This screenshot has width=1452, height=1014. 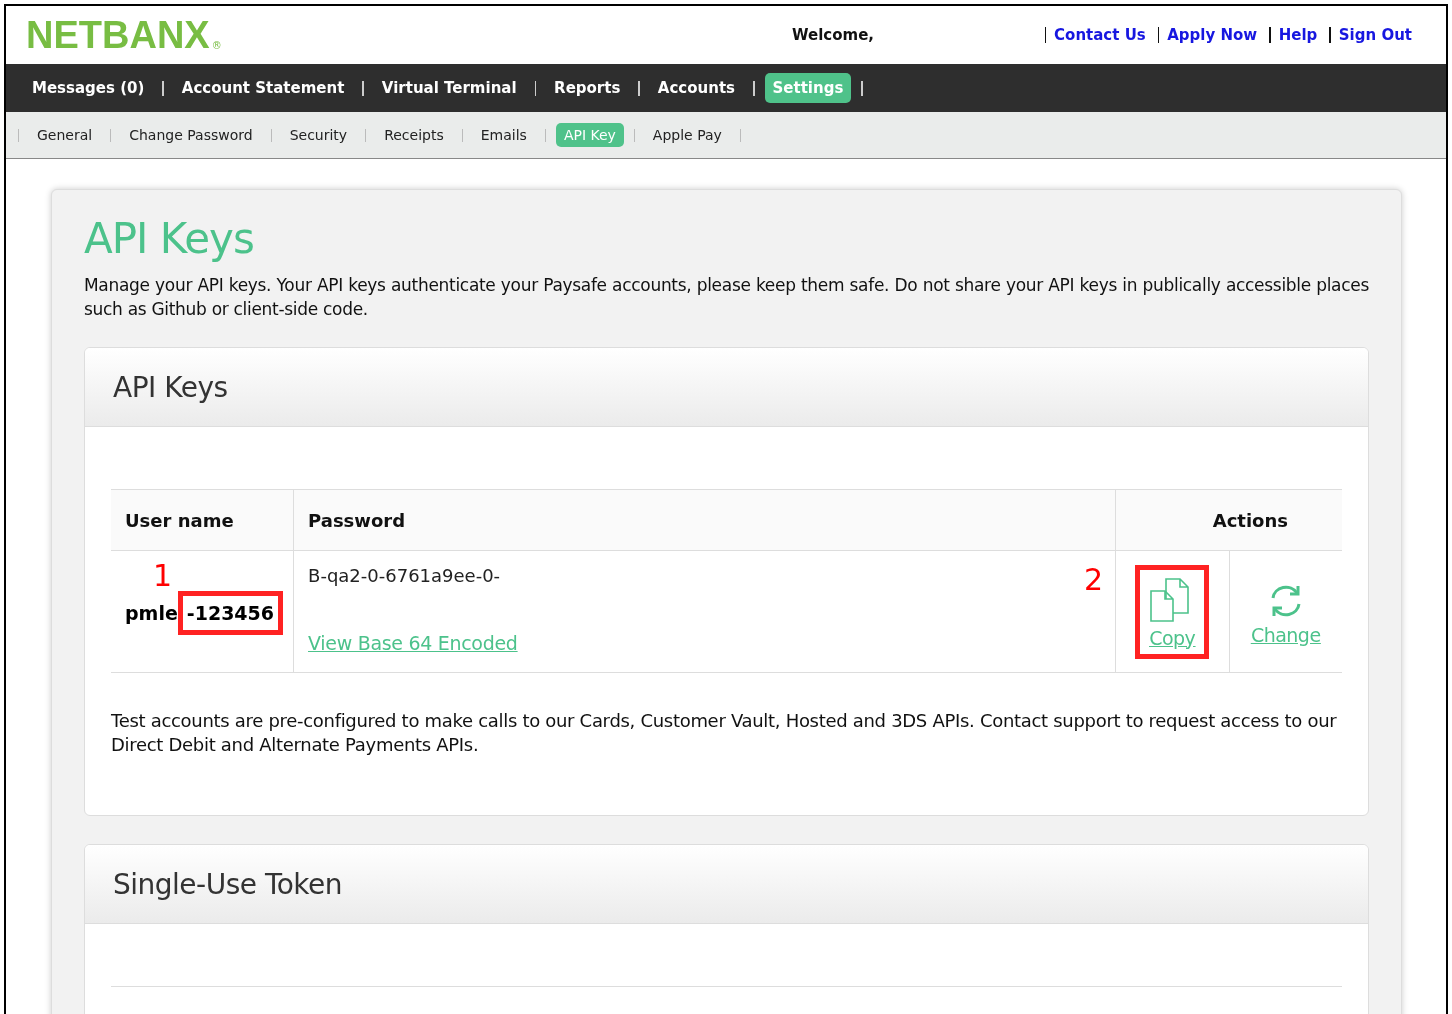 What do you see at coordinates (1298, 35) in the screenshot?
I see `header-link: Help` at bounding box center [1298, 35].